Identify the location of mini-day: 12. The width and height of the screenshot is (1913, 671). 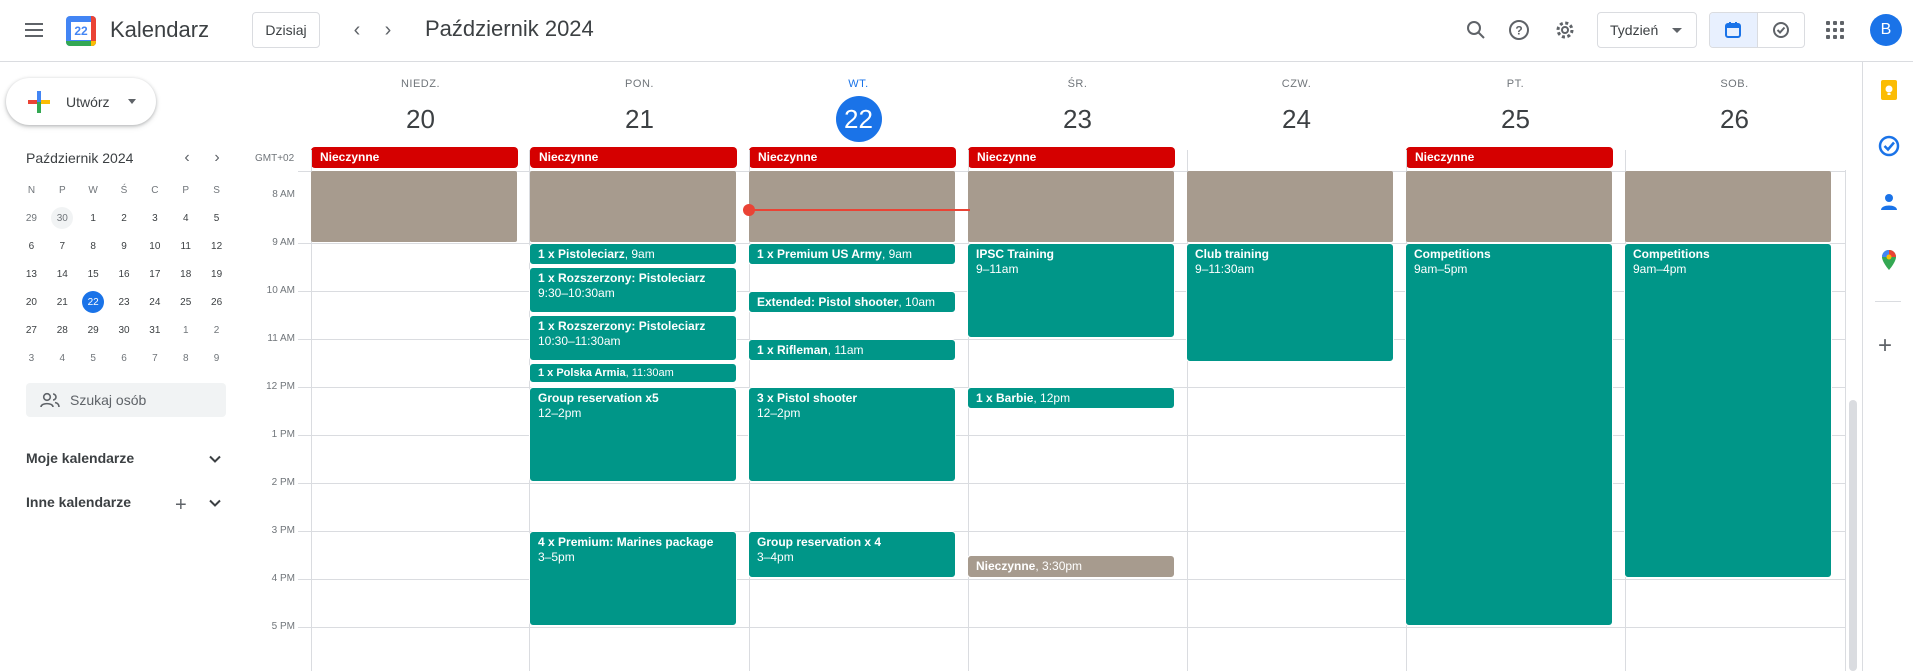
(216, 246).